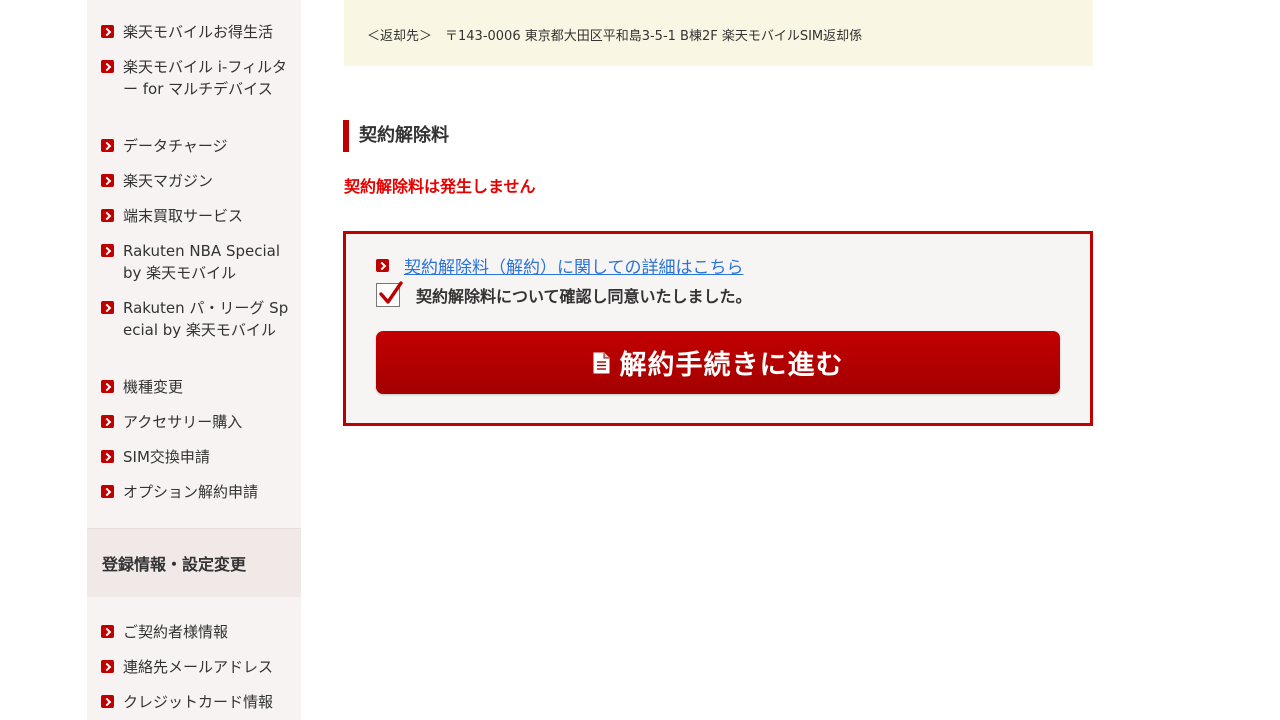 This screenshot has width=1280, height=720. I want to click on sidebar-item-pacific-league: Rakuten パ・リーグ Special by 楽天モバイル, so click(196, 319).